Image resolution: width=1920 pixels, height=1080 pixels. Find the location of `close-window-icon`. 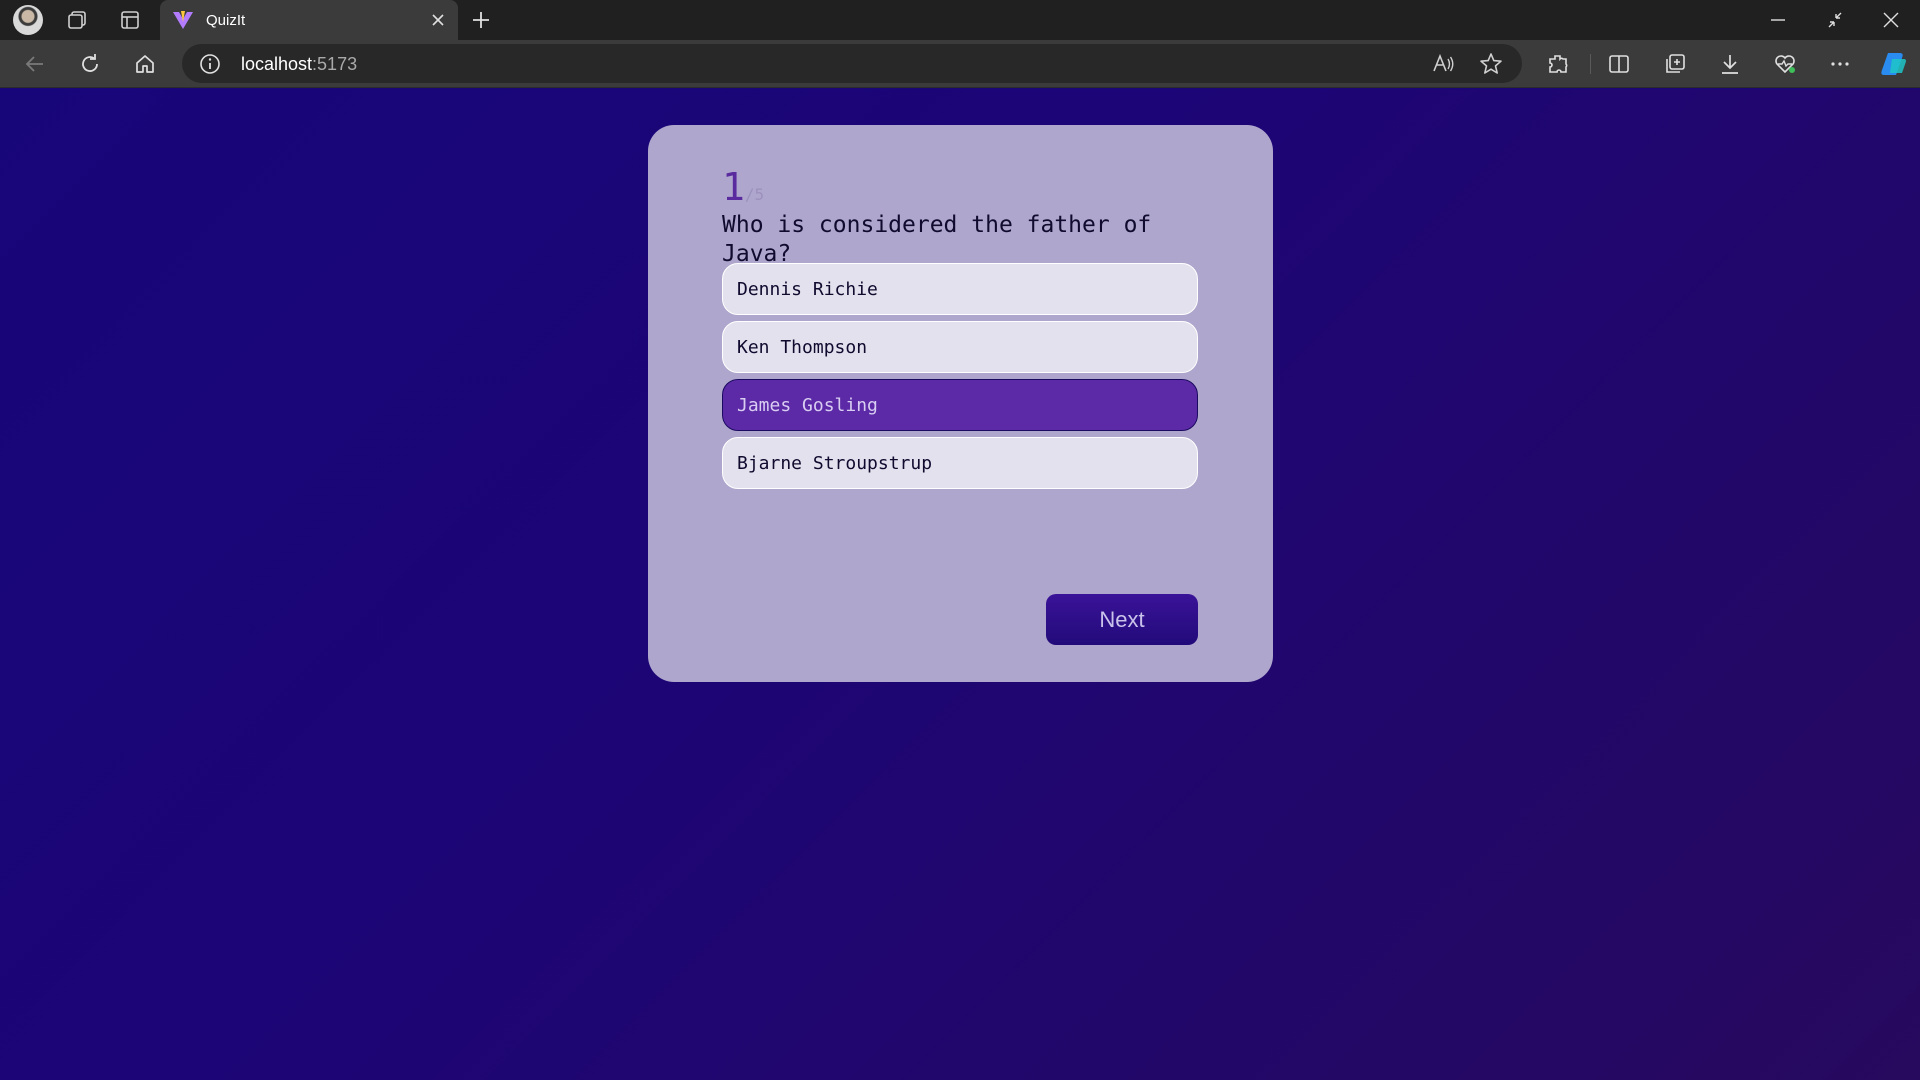

close-window-icon is located at coordinates (1891, 20).